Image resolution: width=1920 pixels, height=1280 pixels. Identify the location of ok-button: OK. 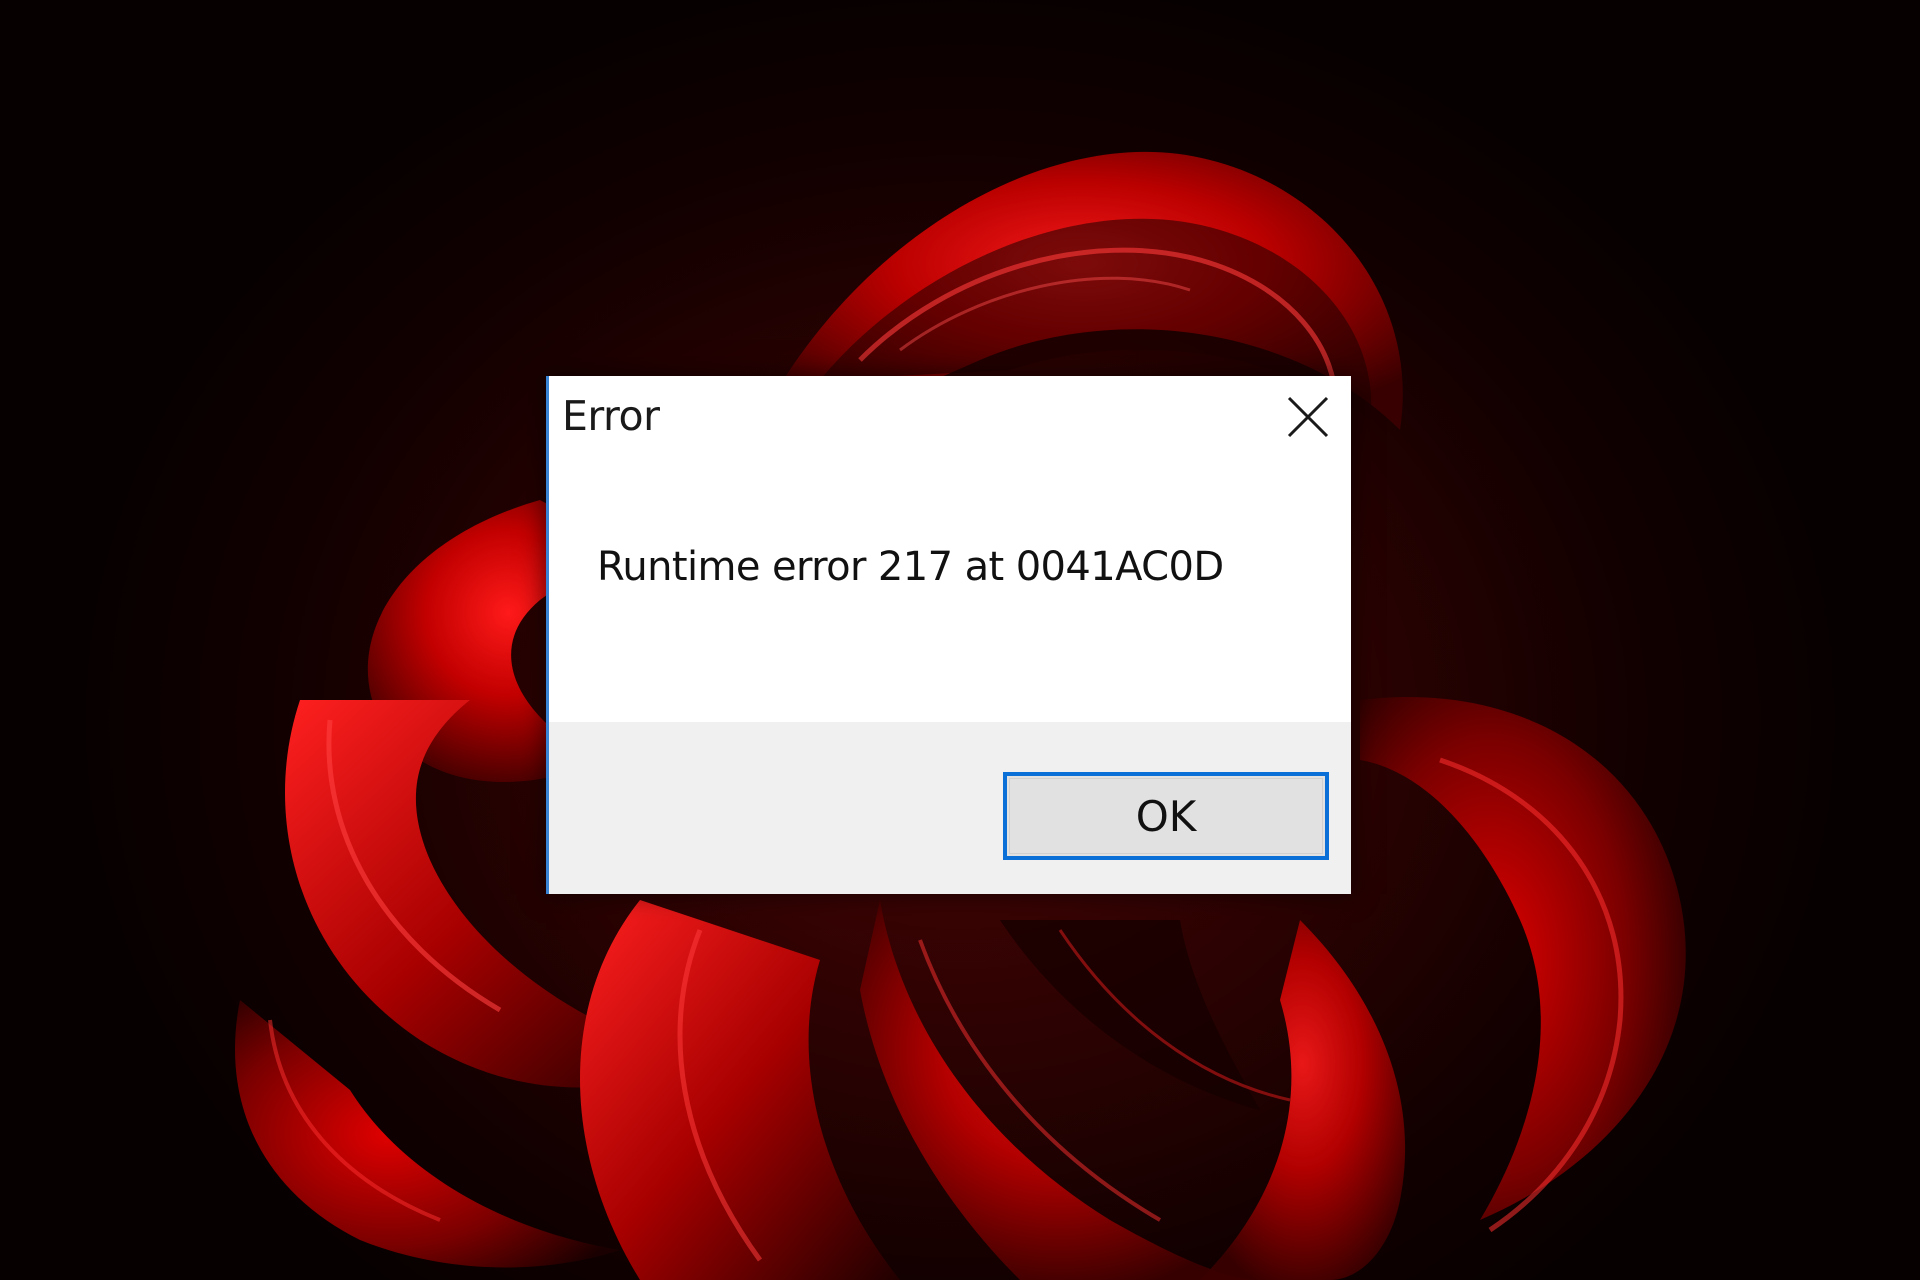
(1166, 816).